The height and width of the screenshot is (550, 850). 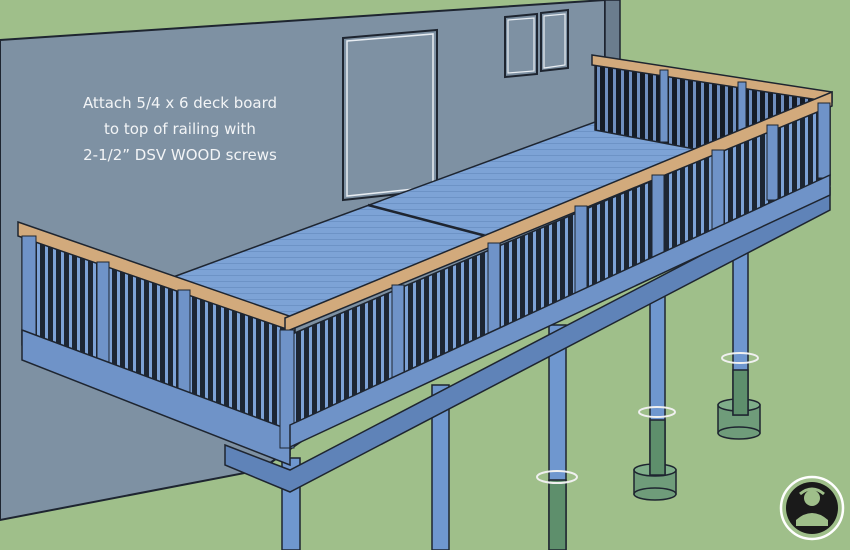 I want to click on caption-line-2: to top of railing with, so click(x=180, y=129).